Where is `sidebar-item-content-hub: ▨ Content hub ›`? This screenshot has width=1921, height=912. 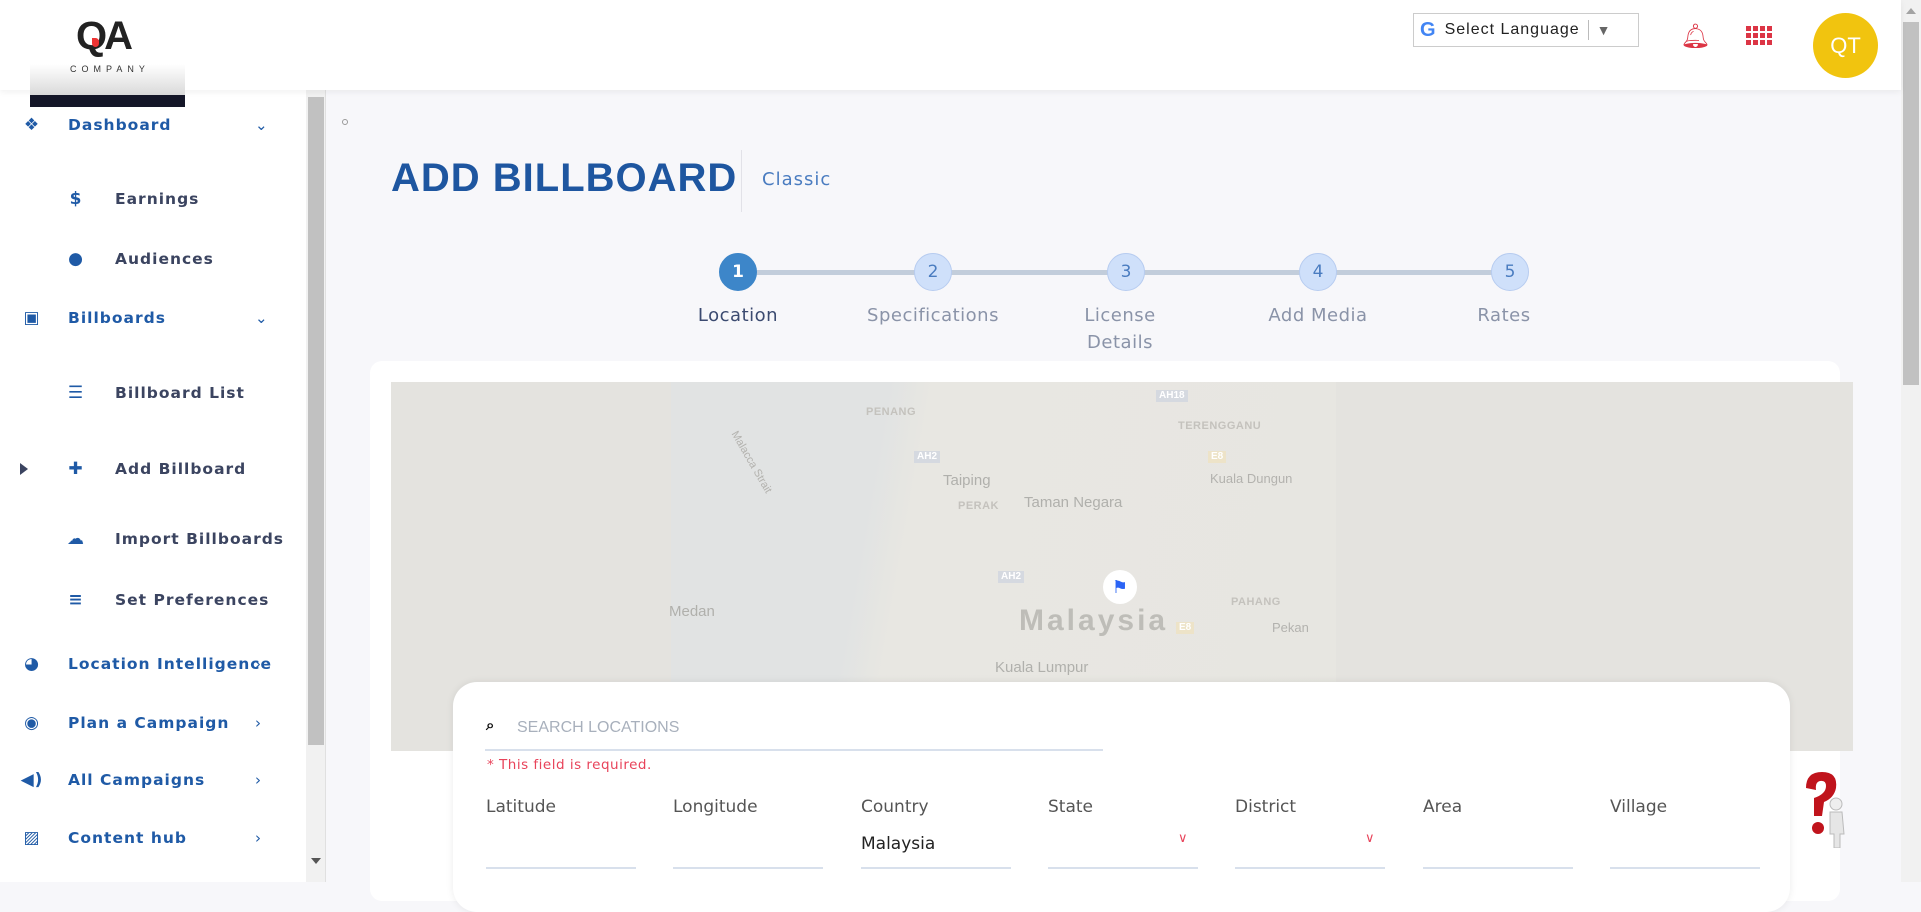
sidebar-item-content-hub: ▨ Content hub › is located at coordinates (153, 838).